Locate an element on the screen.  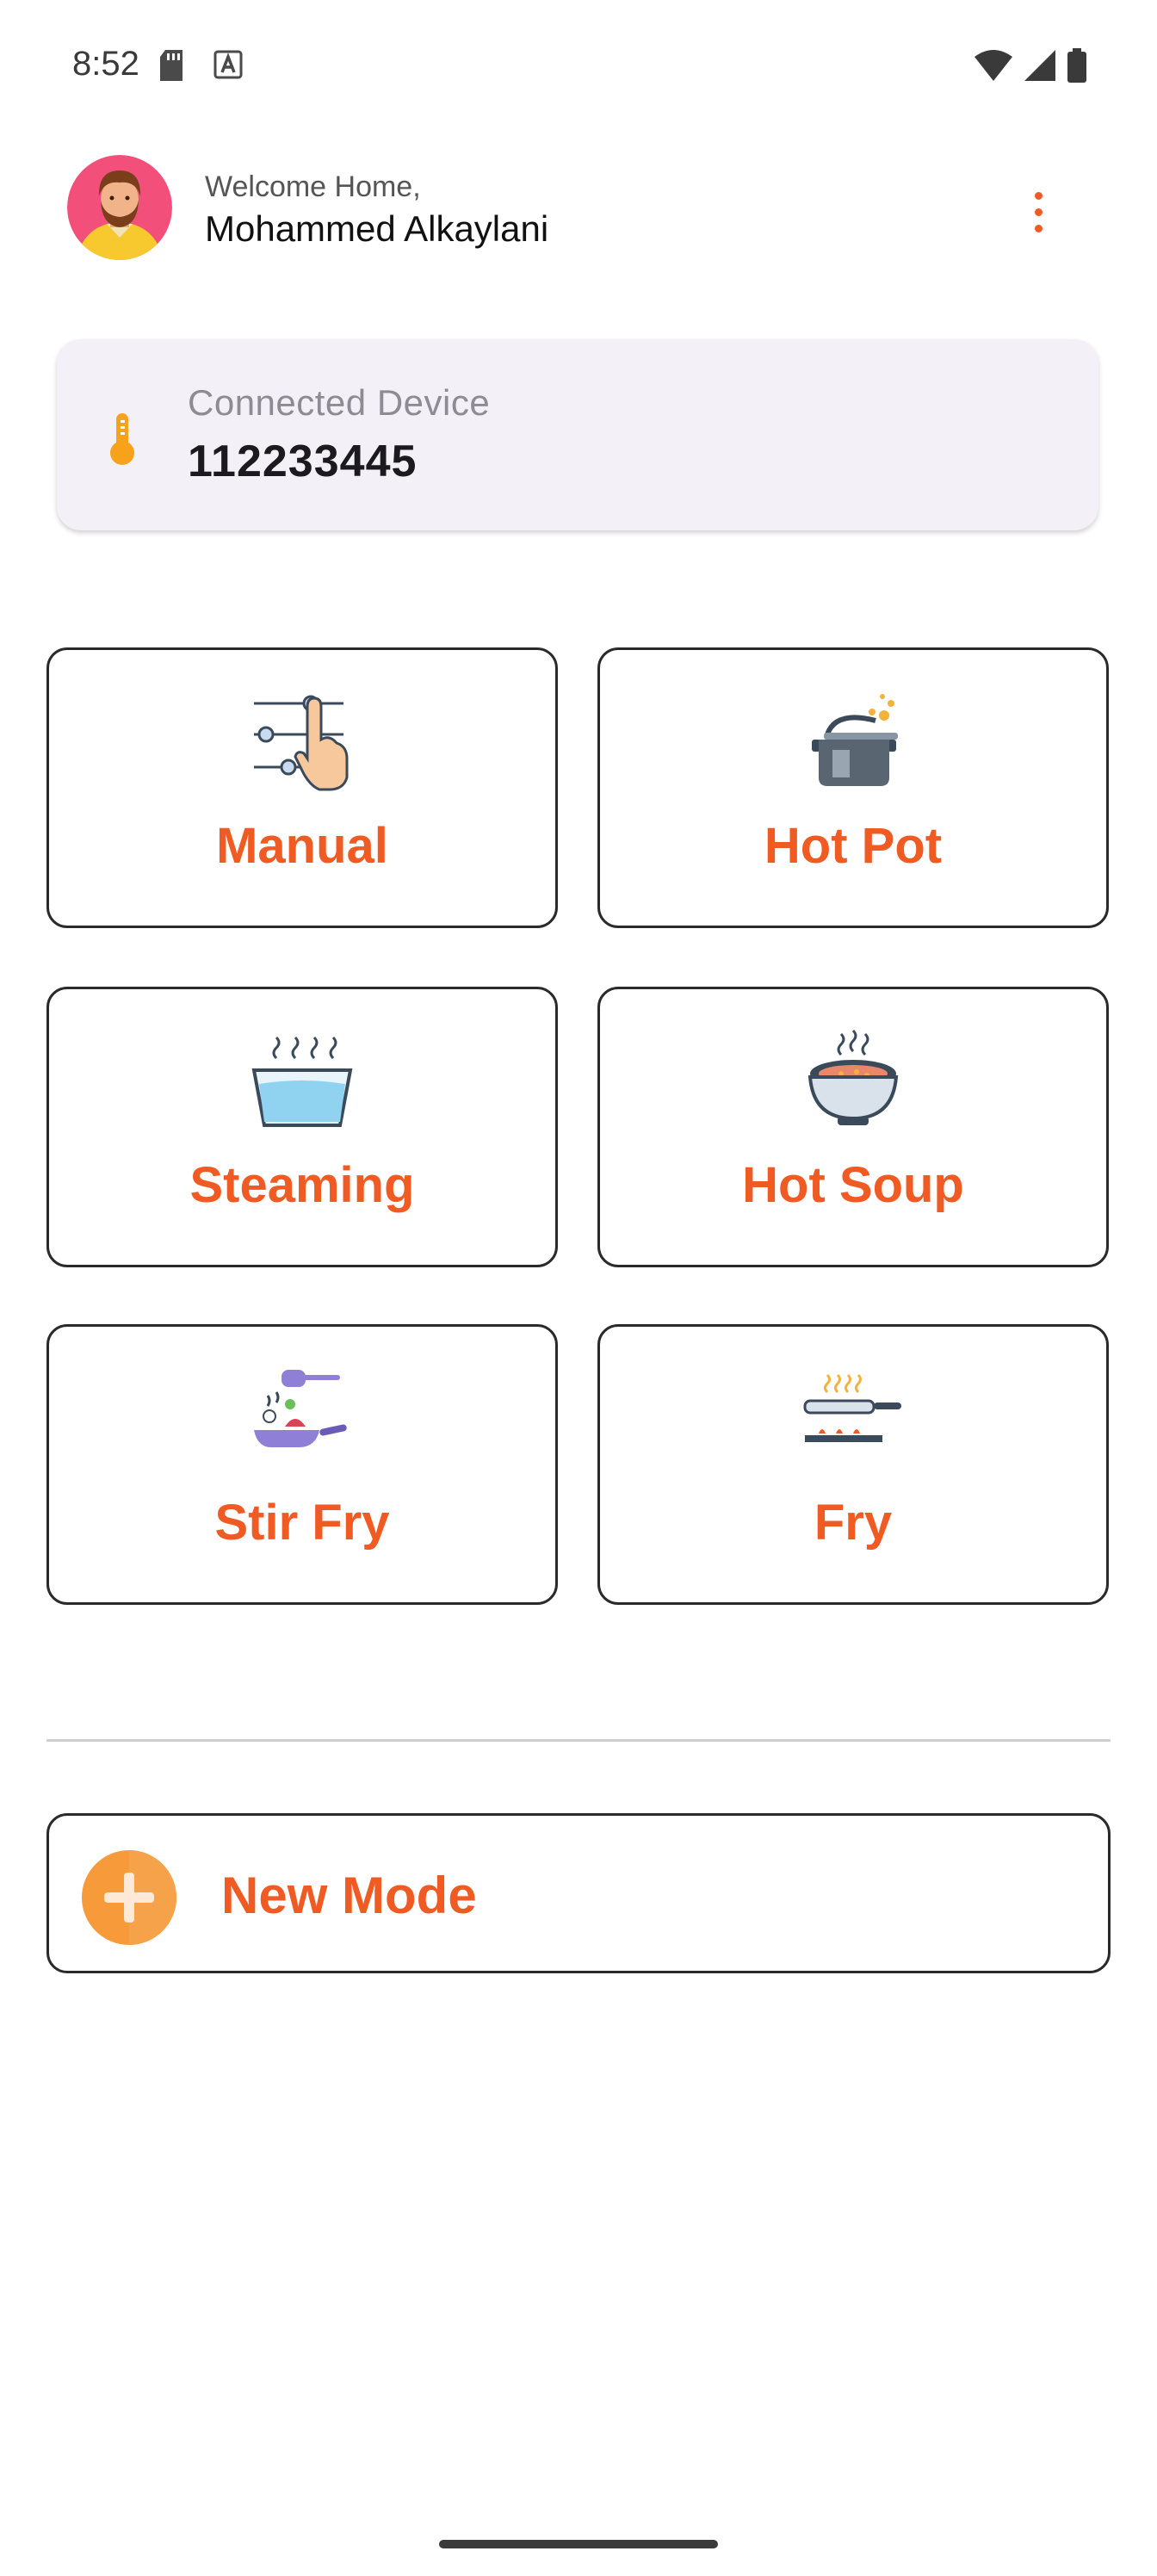
cellular-icon is located at coordinates (1039, 65).